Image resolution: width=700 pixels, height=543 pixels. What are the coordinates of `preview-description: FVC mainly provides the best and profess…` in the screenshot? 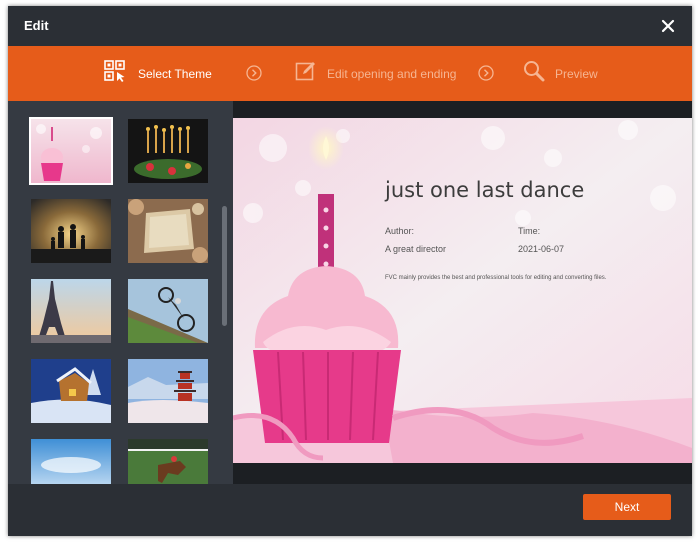 It's located at (496, 278).